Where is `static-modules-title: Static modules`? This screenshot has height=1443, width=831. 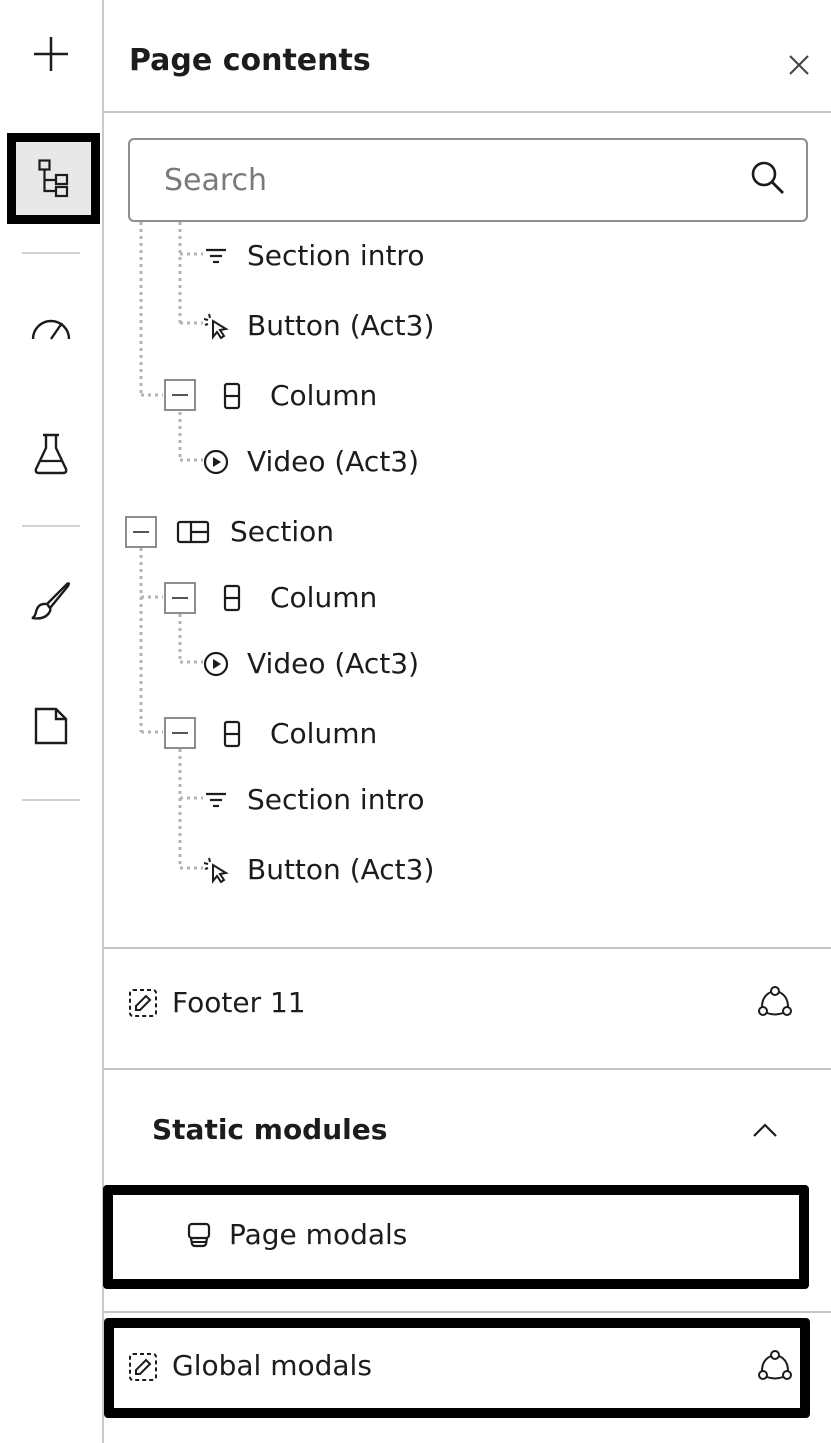
static-modules-title: Static modules is located at coordinates (270, 1129).